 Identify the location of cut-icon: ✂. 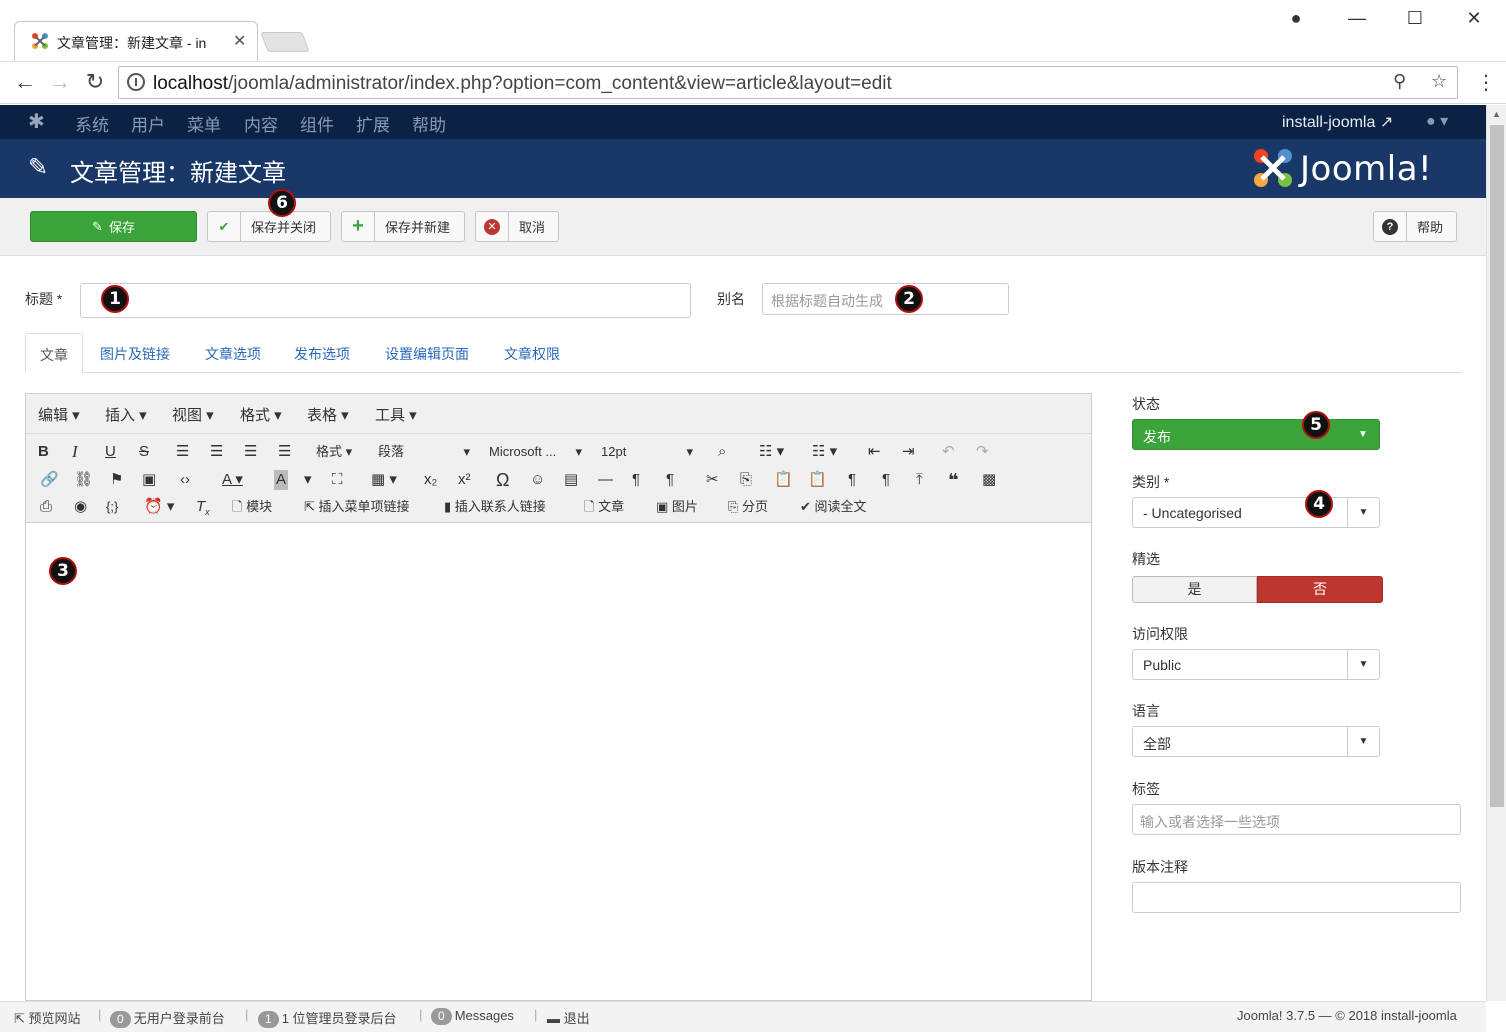
(712, 480).